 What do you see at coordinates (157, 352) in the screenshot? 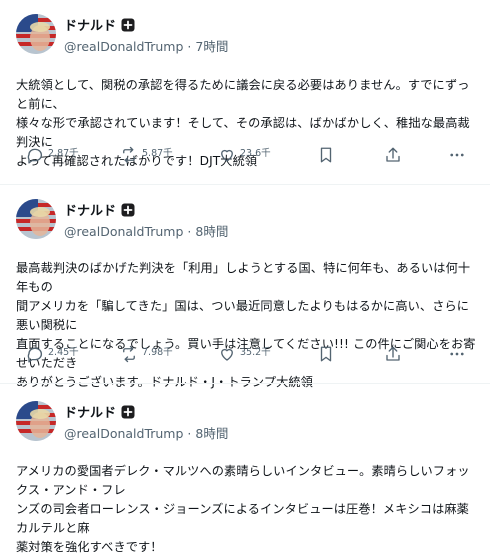
I see `repost-count: 7.98千` at bounding box center [157, 352].